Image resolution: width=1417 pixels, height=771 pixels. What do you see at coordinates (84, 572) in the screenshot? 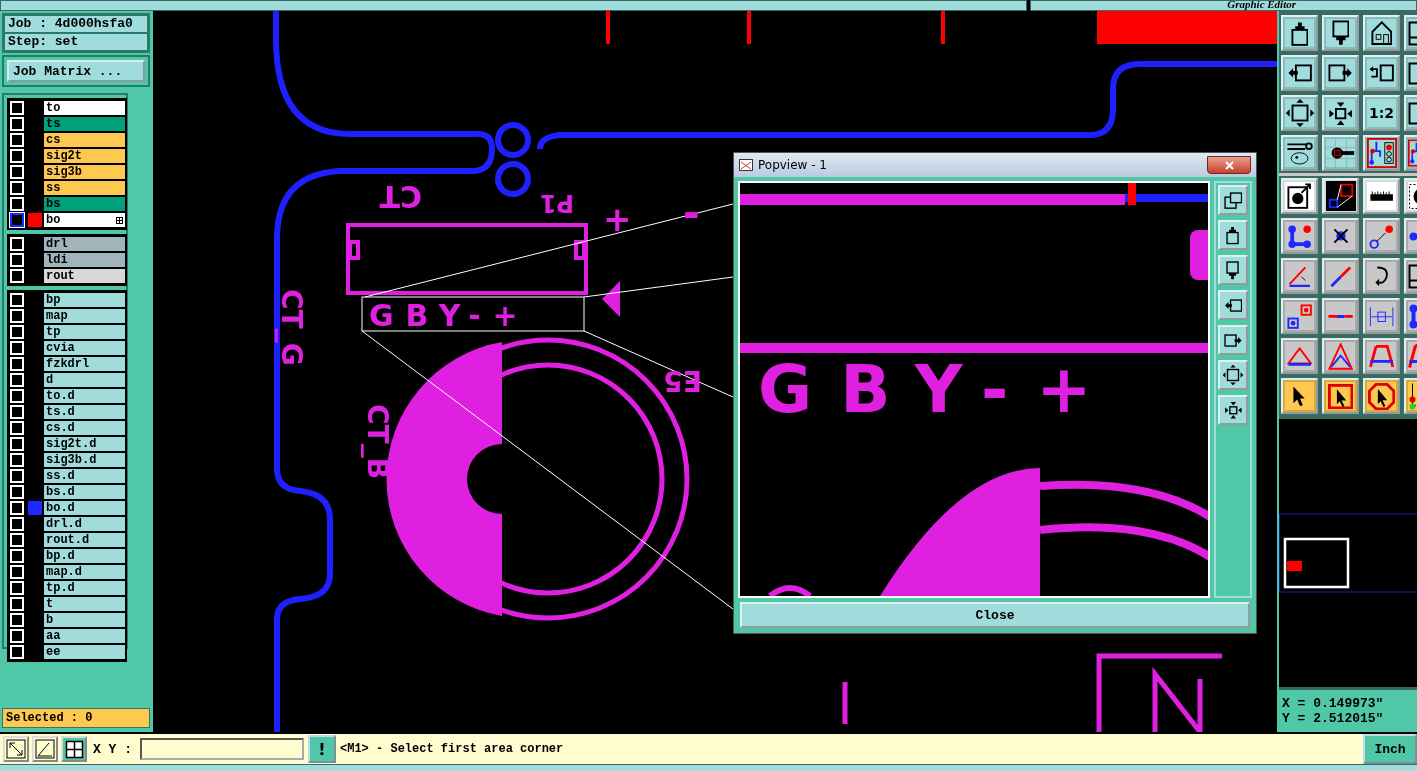
I see `layer-item: map.d` at bounding box center [84, 572].